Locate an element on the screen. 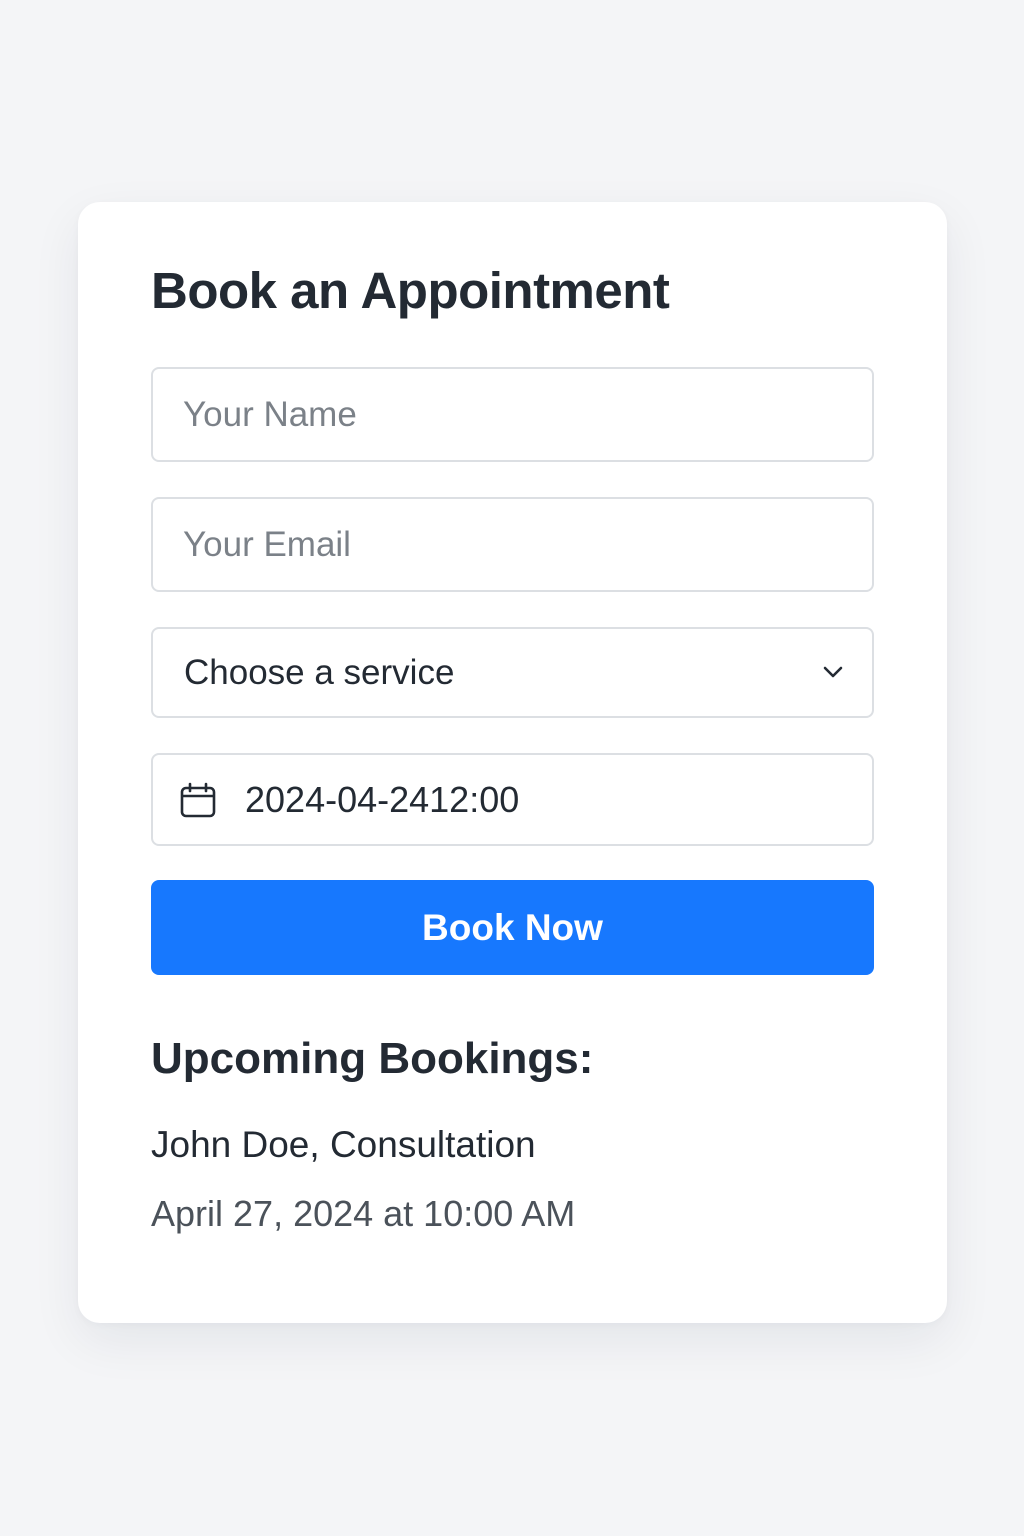  calendar-icon is located at coordinates (198, 800).